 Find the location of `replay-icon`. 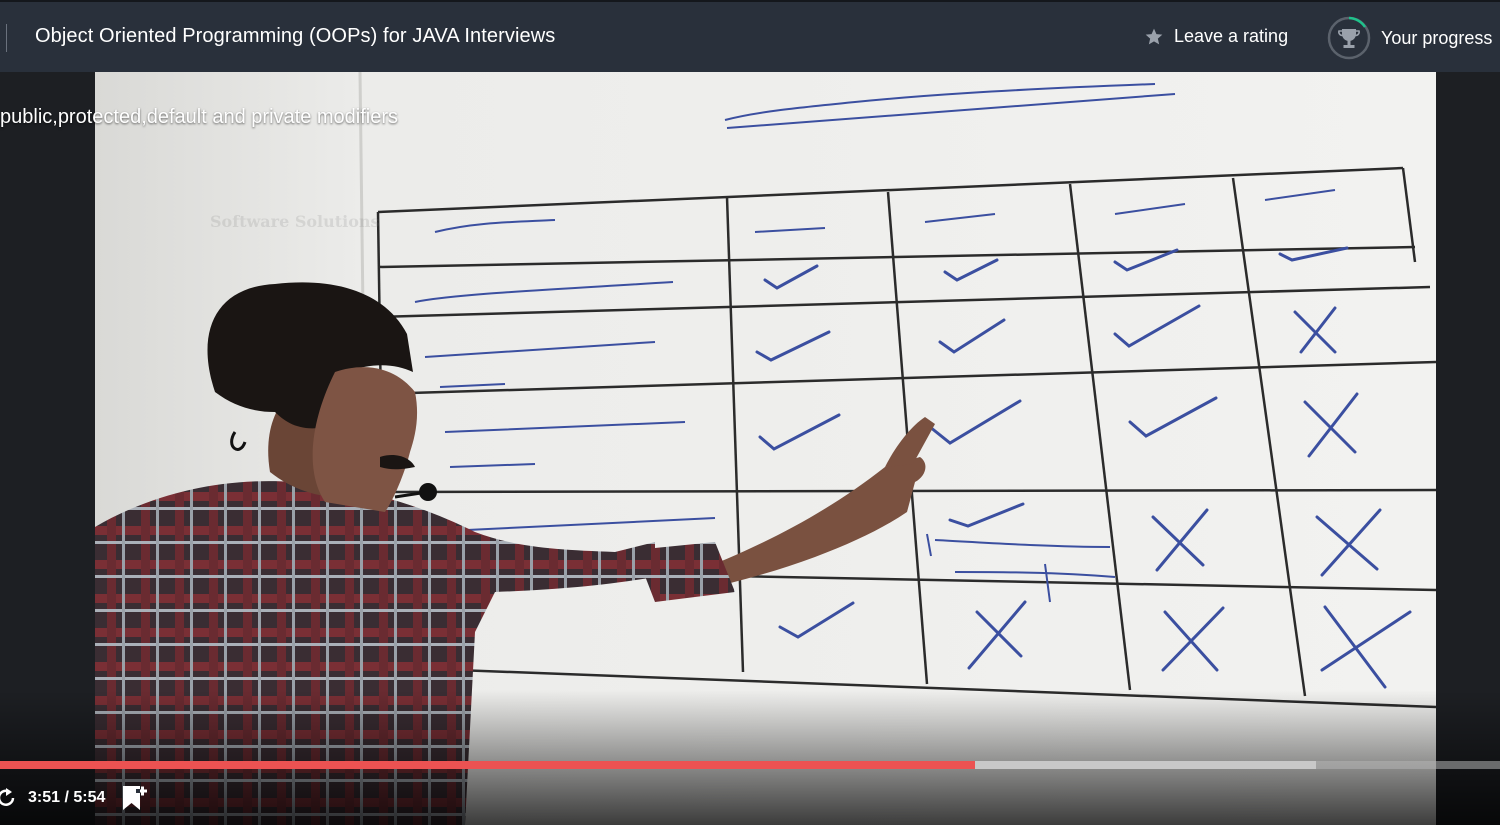

replay-icon is located at coordinates (8, 797).